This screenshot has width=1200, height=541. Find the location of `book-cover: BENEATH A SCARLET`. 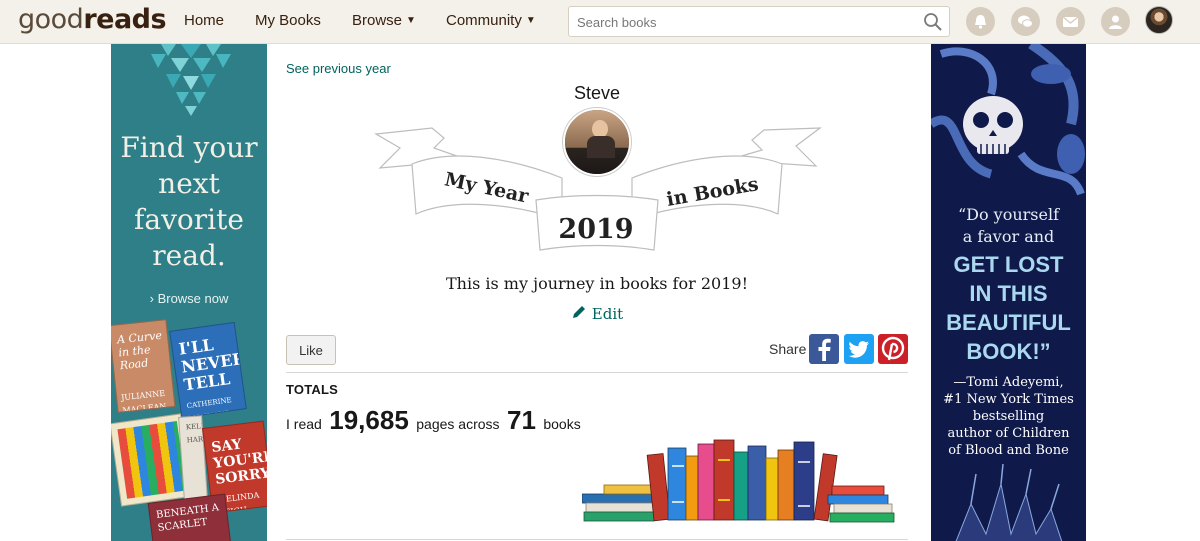

book-cover: BENEATH A SCARLET is located at coordinates (190, 517).